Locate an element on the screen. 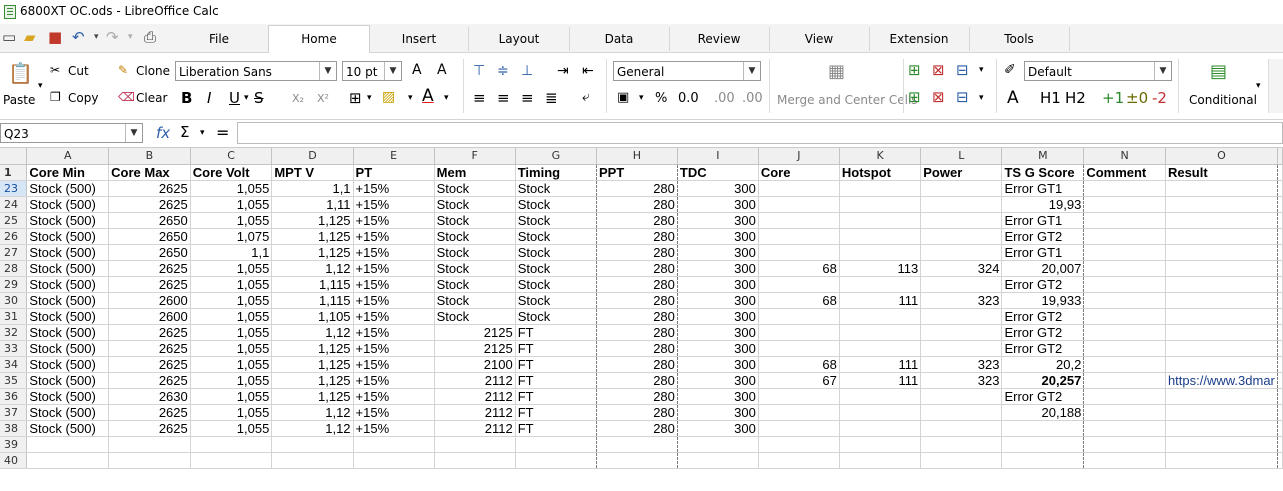 This screenshot has height=491, width=1283. merge-center-button: Merge and Center Cells is located at coordinates (847, 100).